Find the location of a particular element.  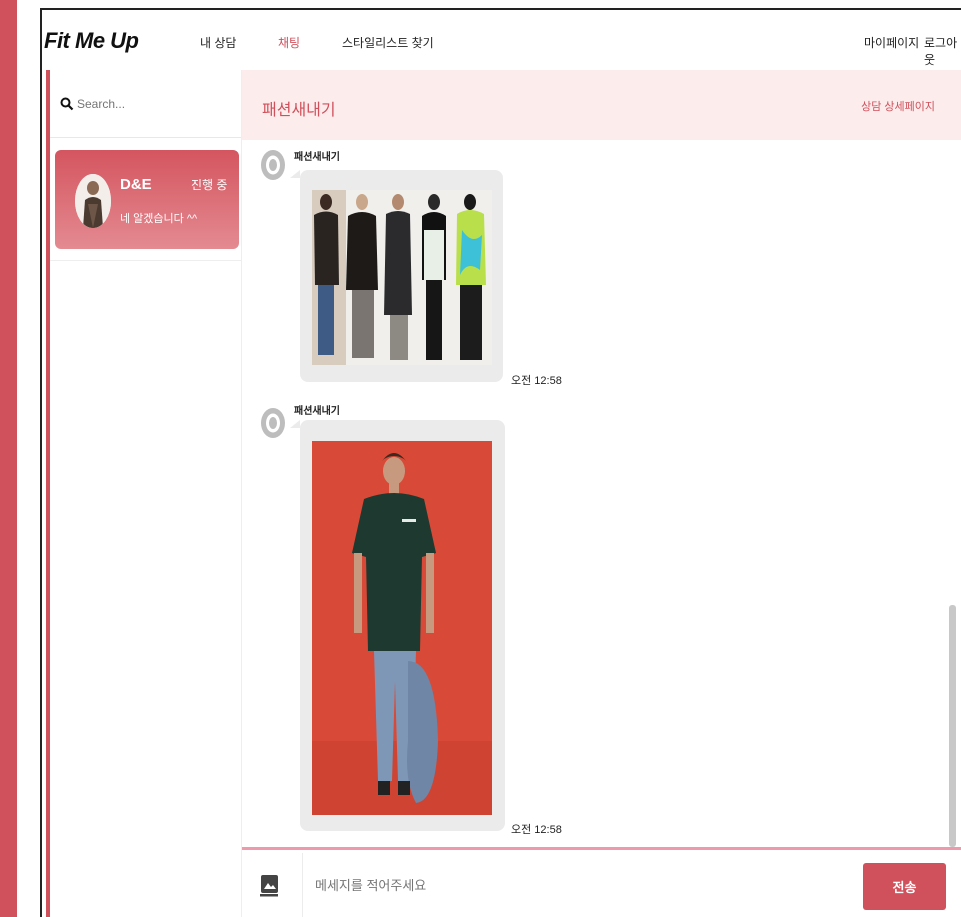

status-badge: 진행 중 is located at coordinates (209, 185).